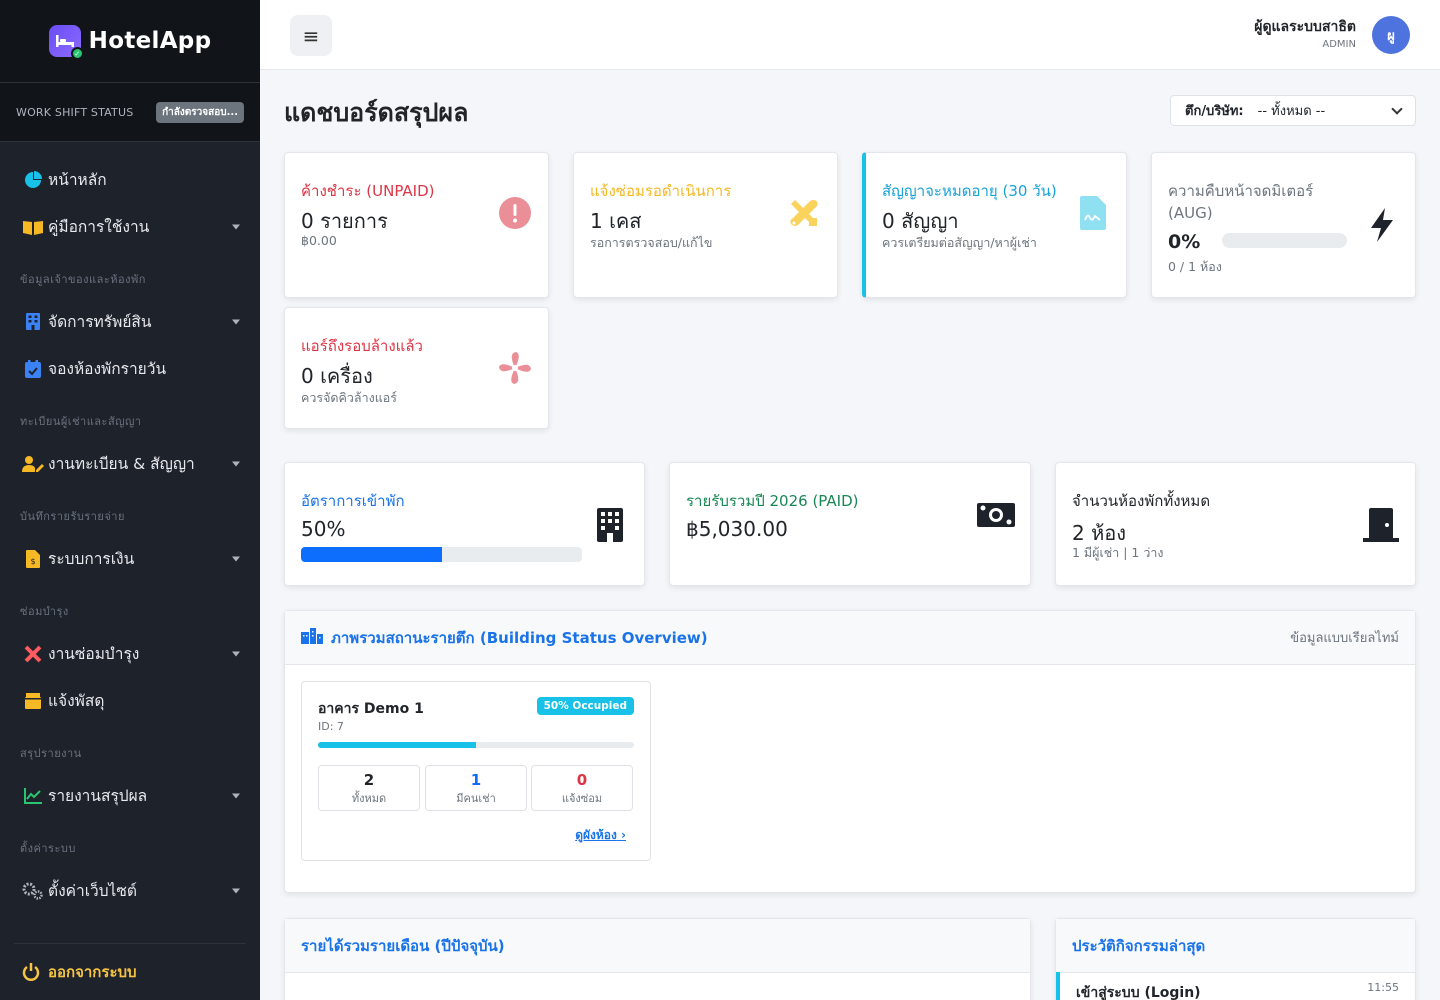 The image size is (1440, 1000). I want to click on stat-repair-num: 0, so click(582, 780).